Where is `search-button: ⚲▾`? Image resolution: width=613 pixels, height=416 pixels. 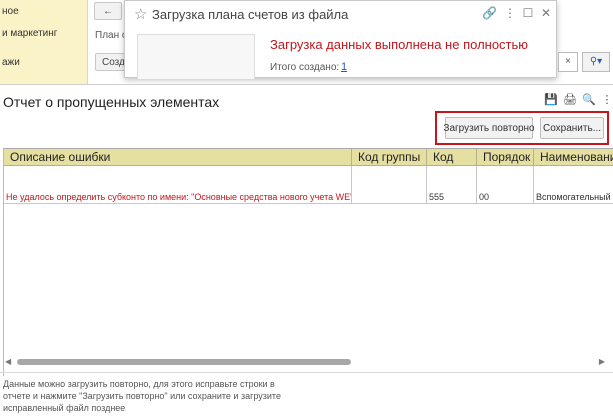
search-button: ⚲▾ is located at coordinates (596, 62).